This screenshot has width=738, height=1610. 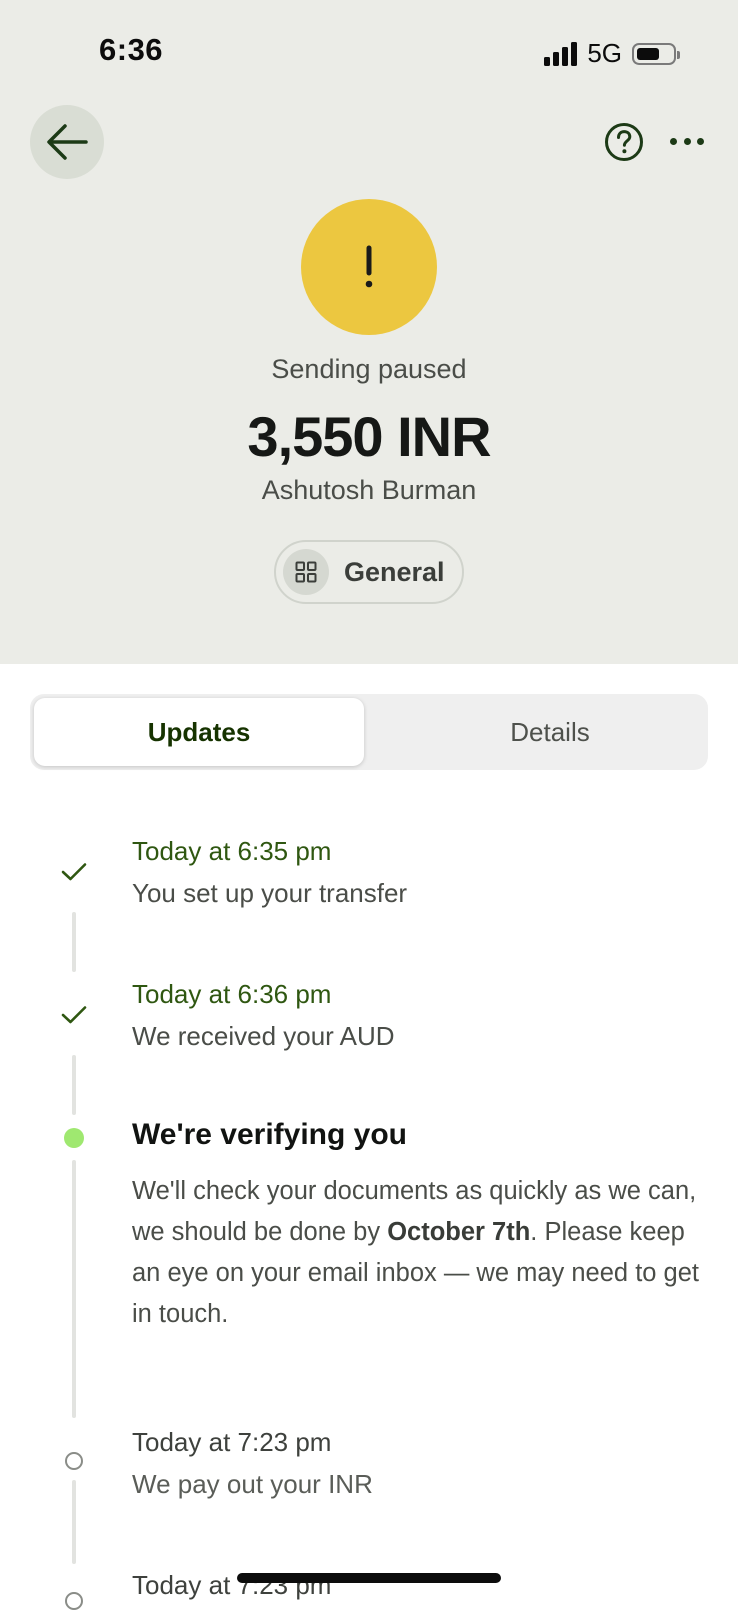 I want to click on help-button, so click(x=624, y=142).